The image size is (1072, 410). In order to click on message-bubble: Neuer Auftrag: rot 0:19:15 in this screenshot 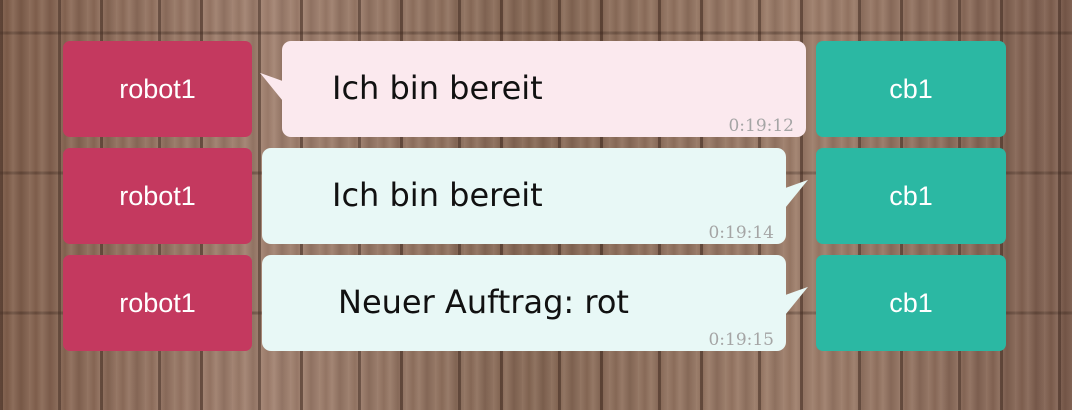, I will do `click(524, 303)`.